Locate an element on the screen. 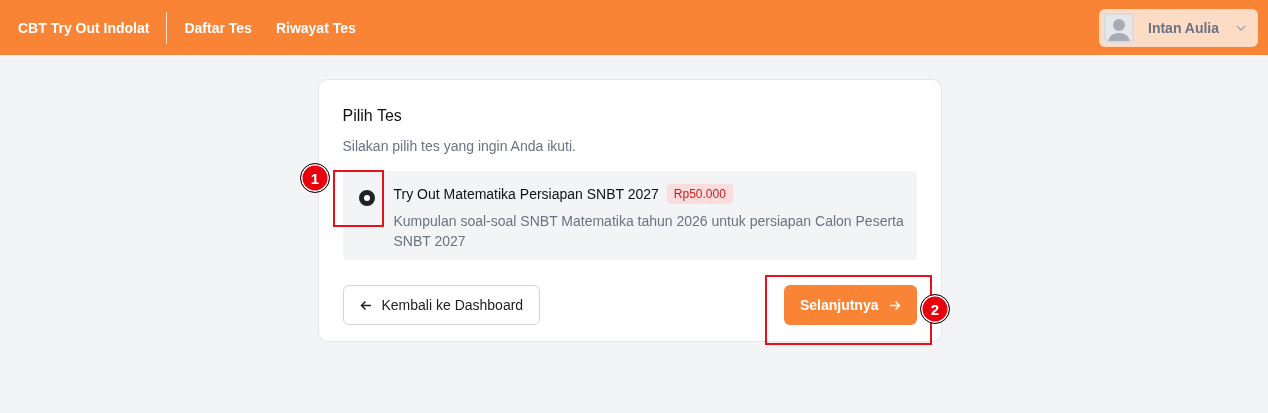 This screenshot has height=413, width=1268. arrow-left-icon is located at coordinates (365, 305).